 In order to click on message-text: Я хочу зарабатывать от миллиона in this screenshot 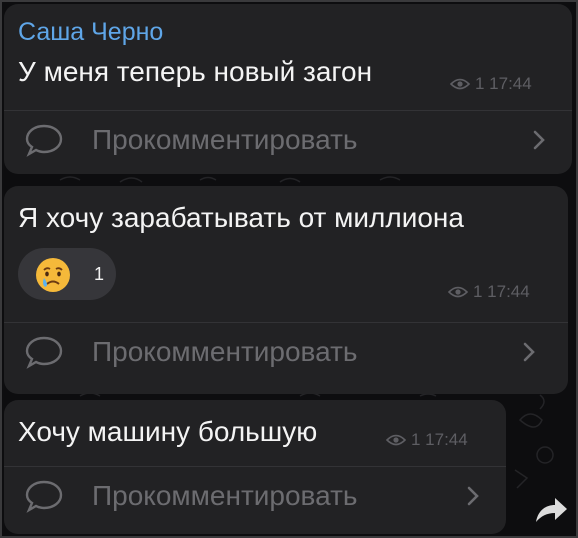, I will do `click(241, 217)`.